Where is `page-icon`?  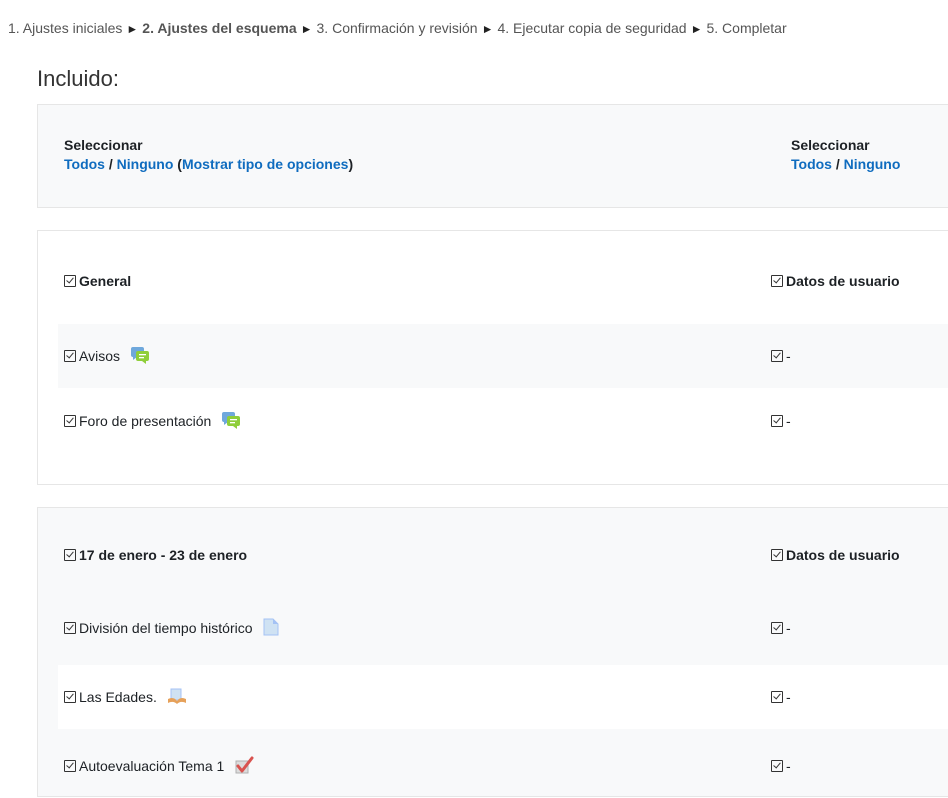 page-icon is located at coordinates (271, 628).